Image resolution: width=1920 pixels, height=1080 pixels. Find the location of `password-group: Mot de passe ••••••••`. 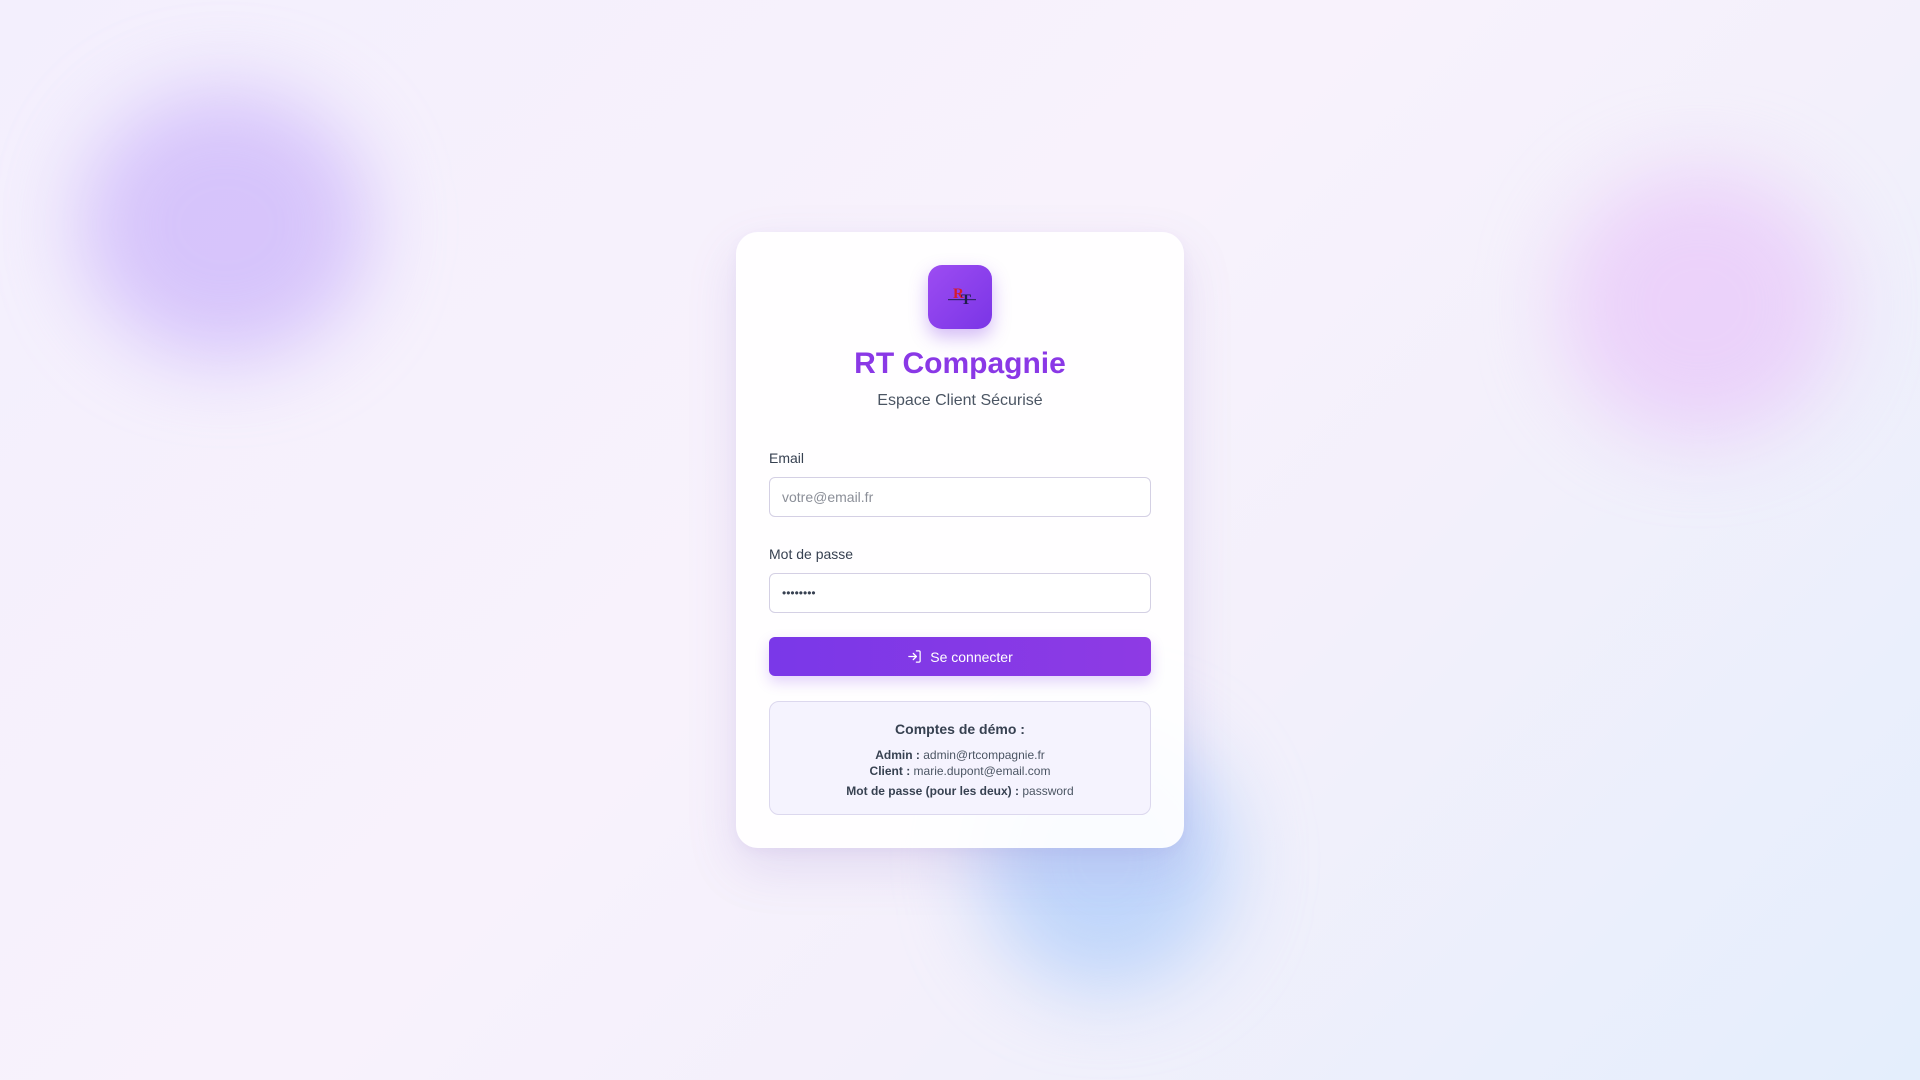

password-group: Mot de passe •••••••• is located at coordinates (960, 579).